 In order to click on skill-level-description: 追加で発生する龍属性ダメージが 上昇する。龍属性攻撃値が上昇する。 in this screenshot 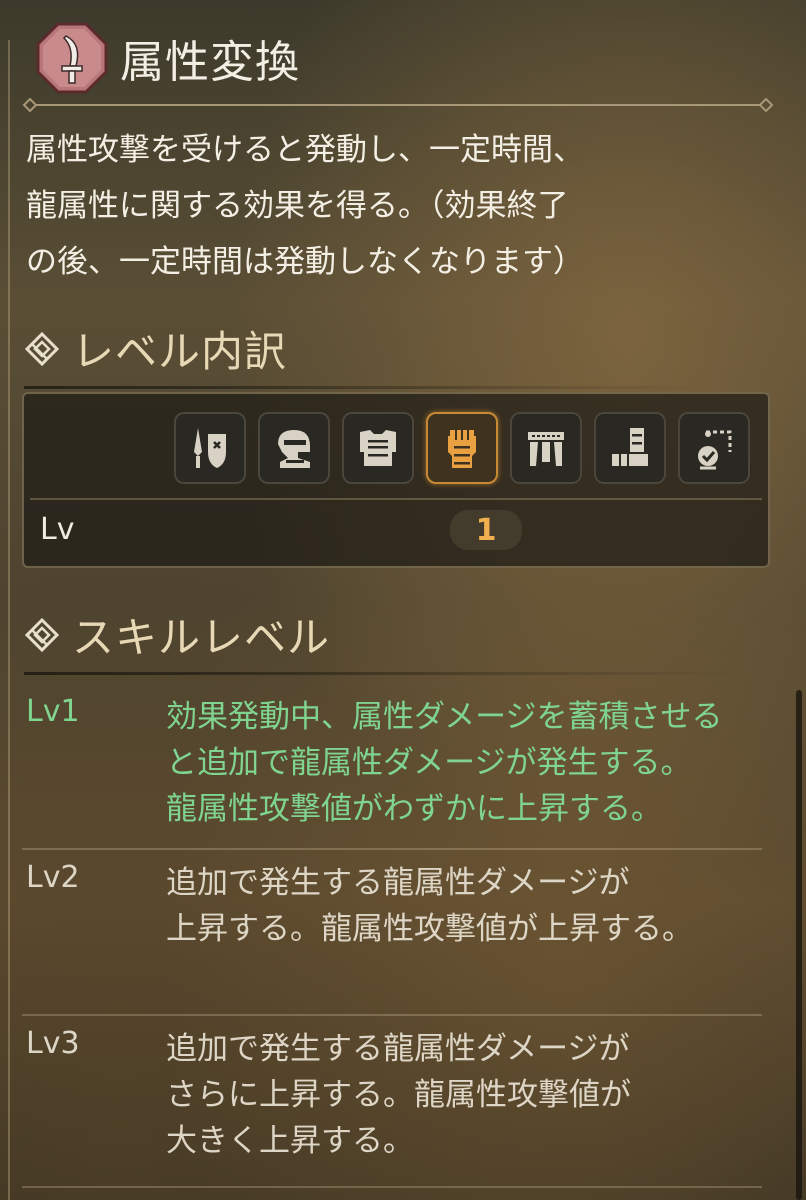, I will do `click(476, 906)`.